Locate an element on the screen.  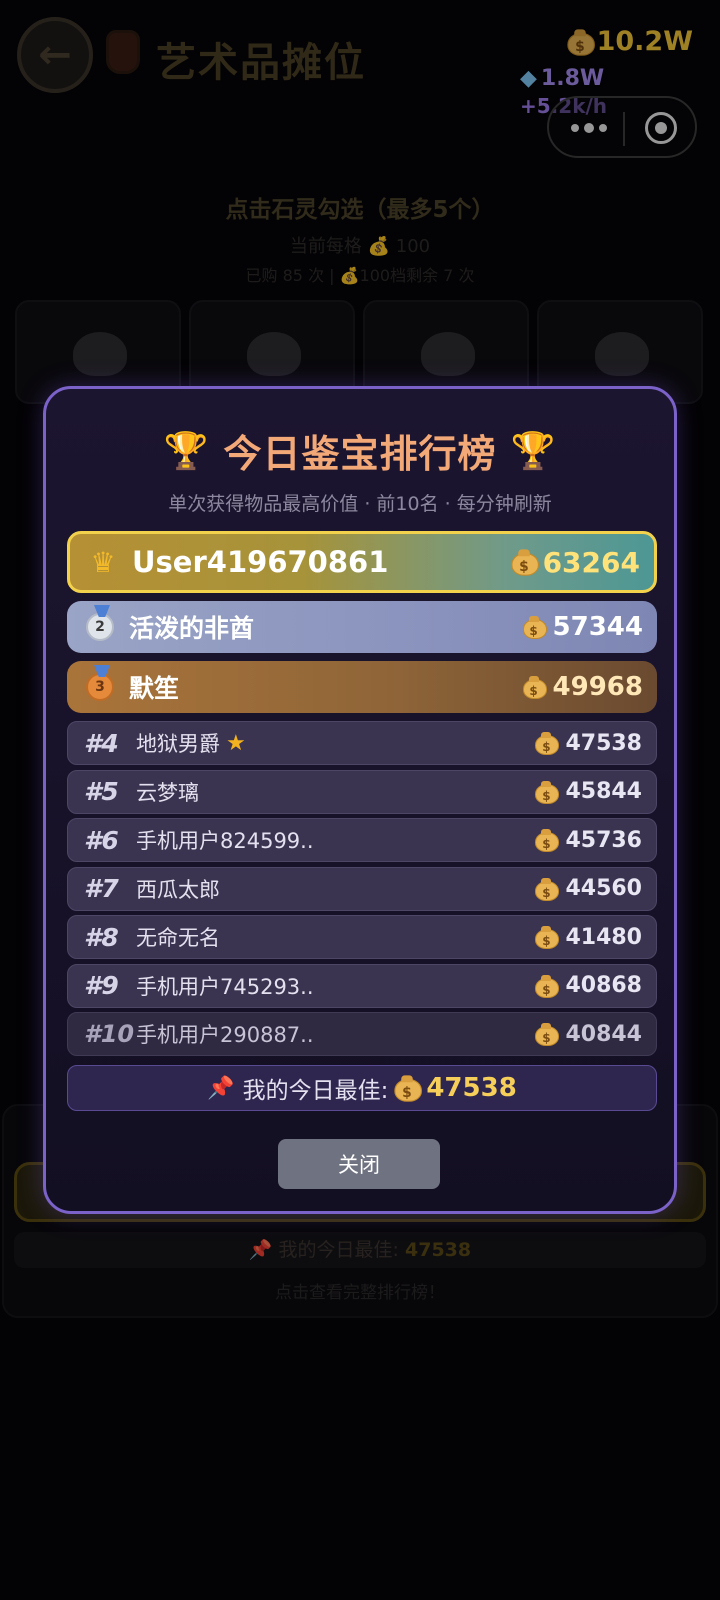
rank-number: #7 is located at coordinates (101, 888).